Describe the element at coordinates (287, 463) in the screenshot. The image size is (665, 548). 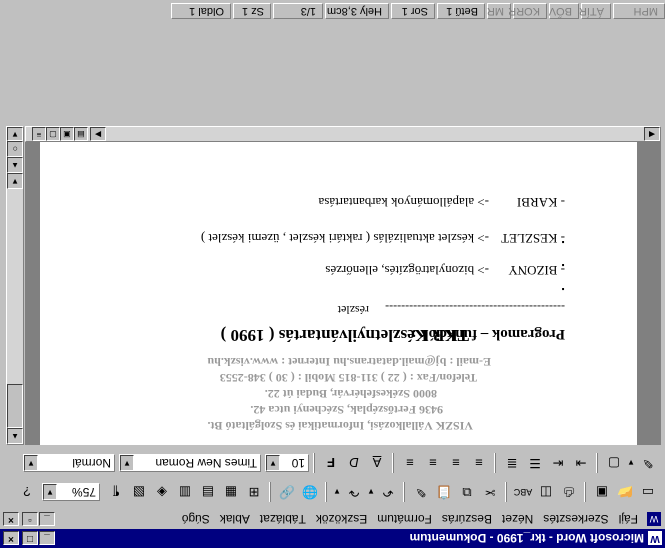
I see `font-size-select: 10 ▼` at that location.